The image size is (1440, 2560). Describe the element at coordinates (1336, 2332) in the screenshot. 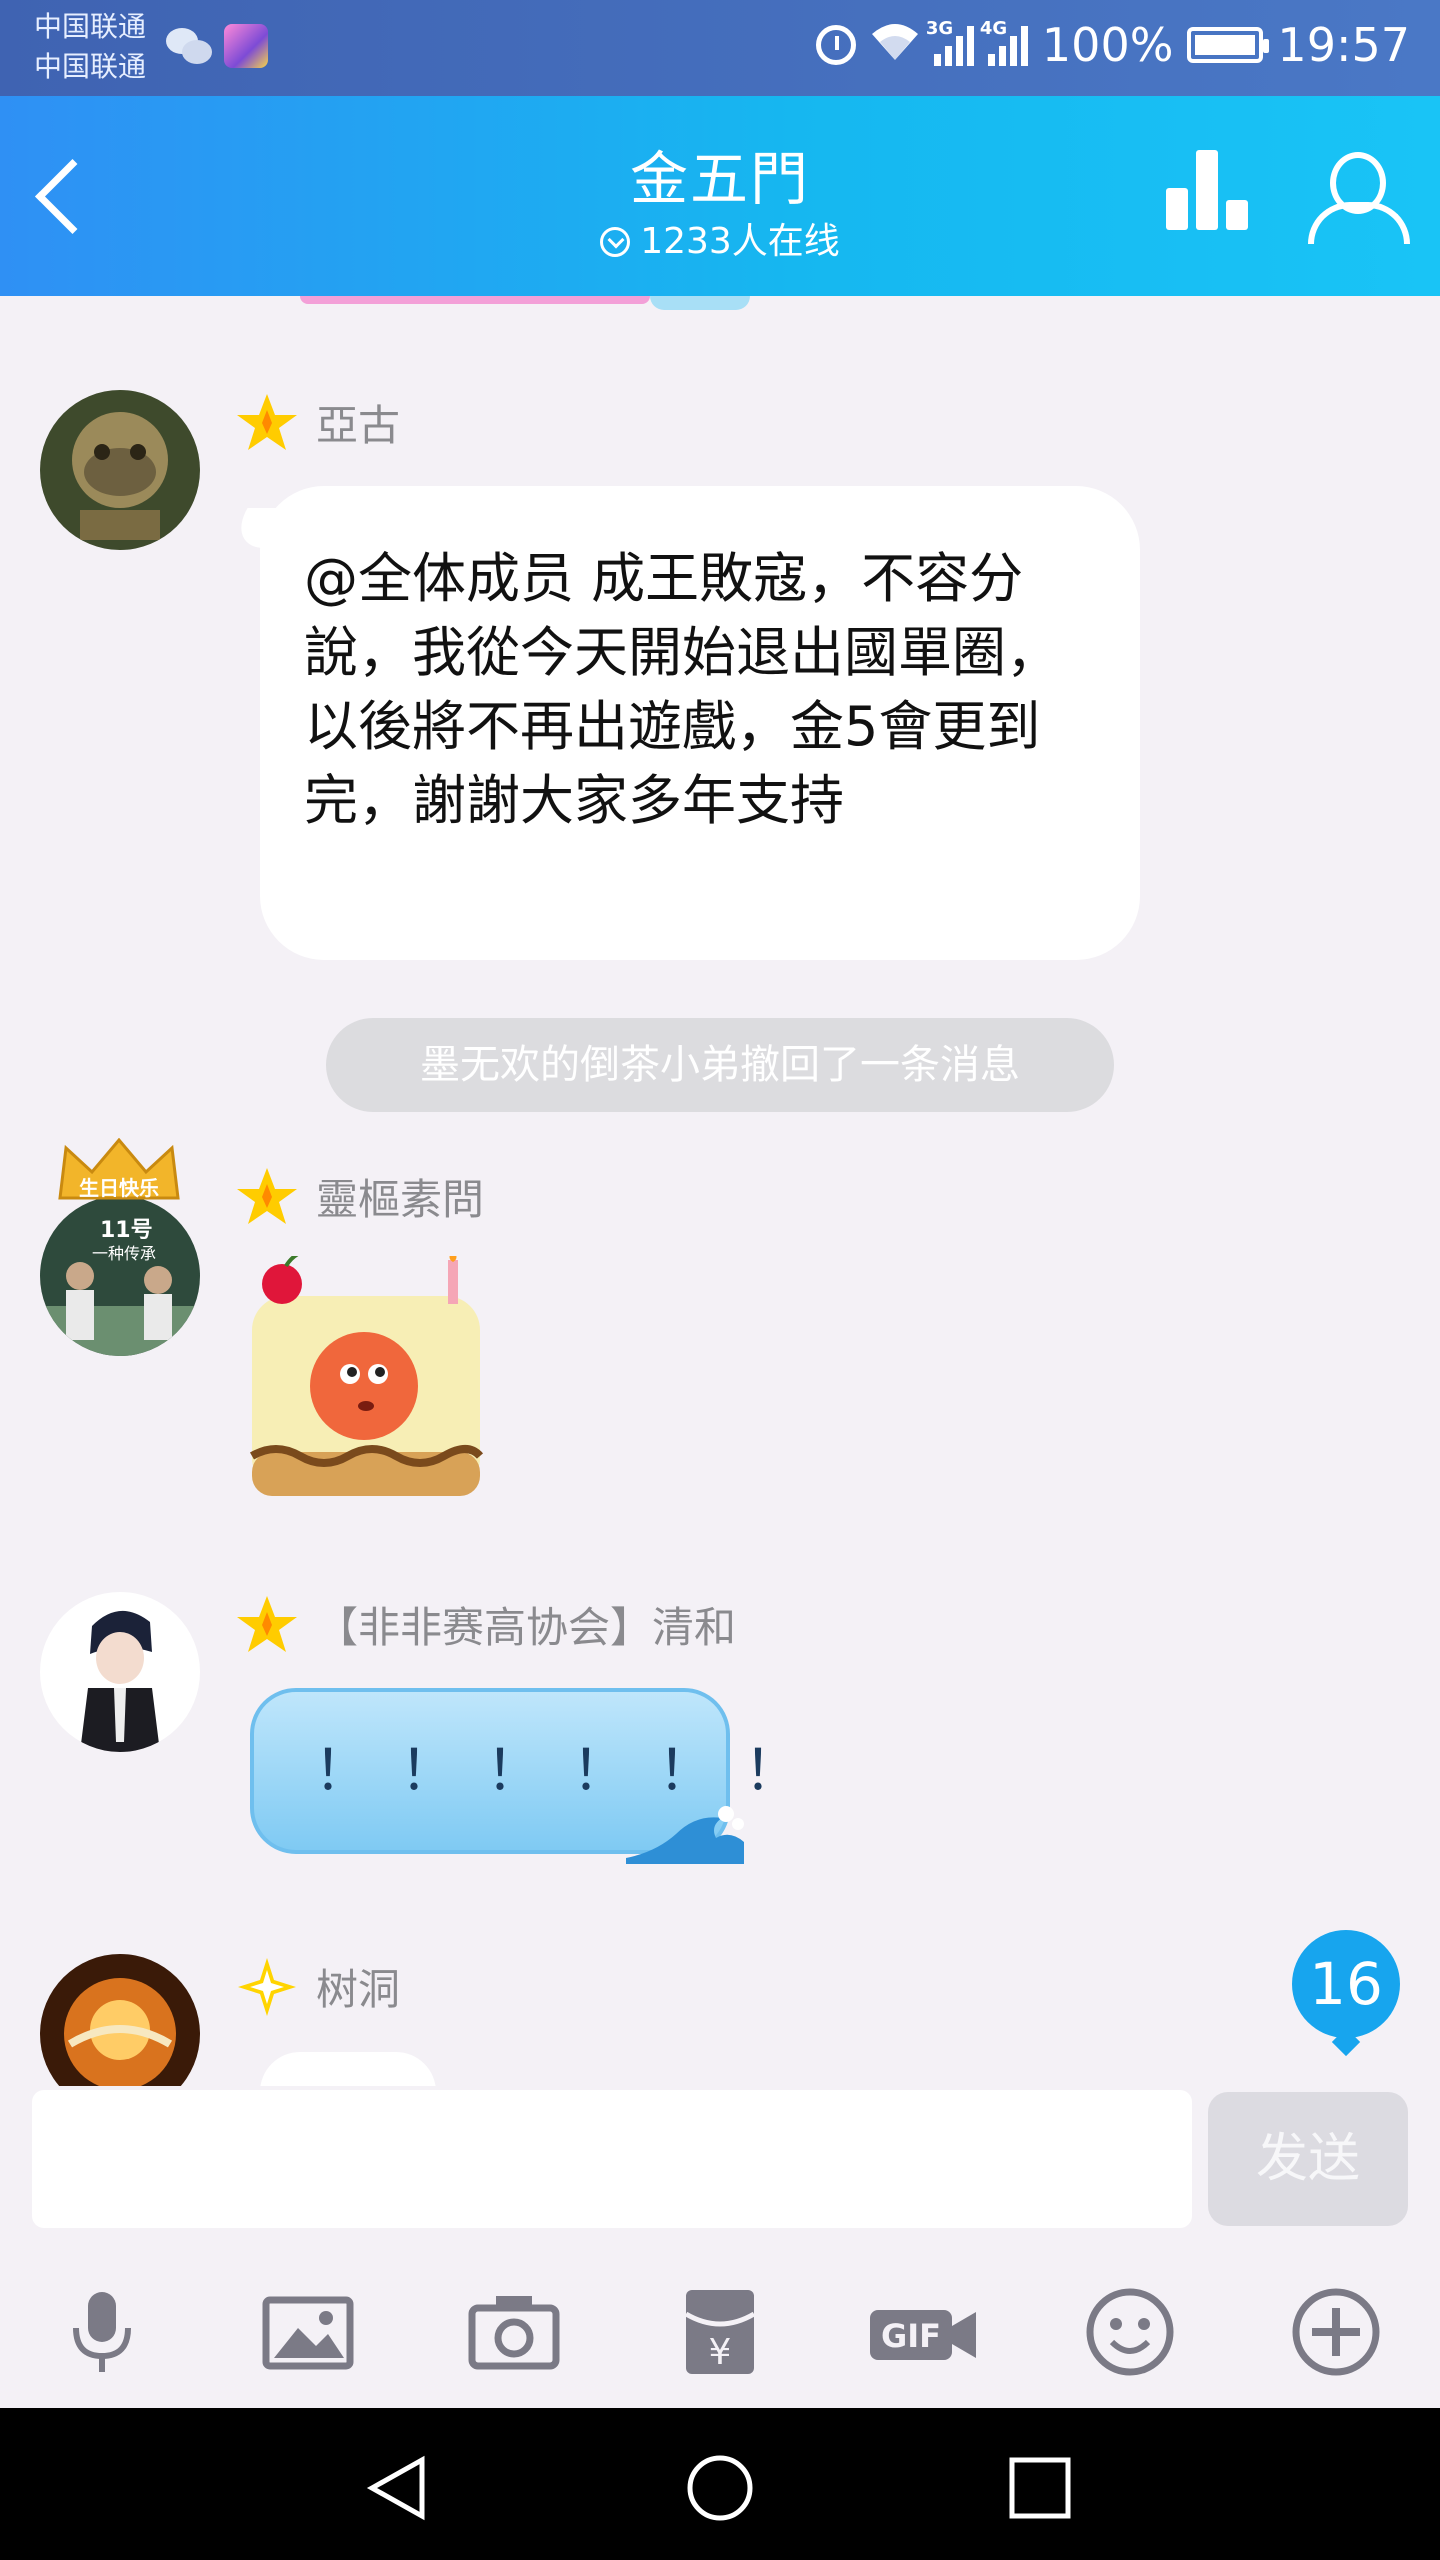

I see `plus-icon` at that location.